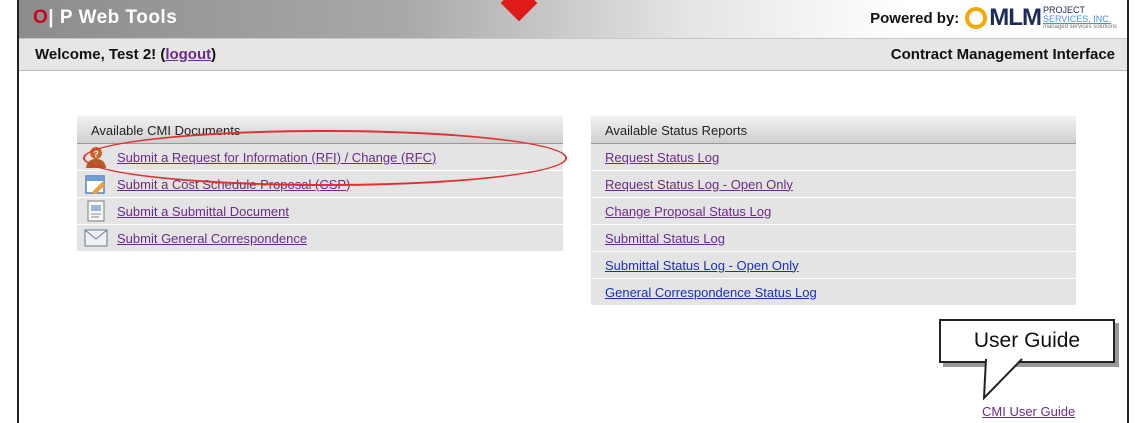 The image size is (1140, 423). What do you see at coordinates (833, 157) in the screenshot?
I see `report-row: Request Status Log` at bounding box center [833, 157].